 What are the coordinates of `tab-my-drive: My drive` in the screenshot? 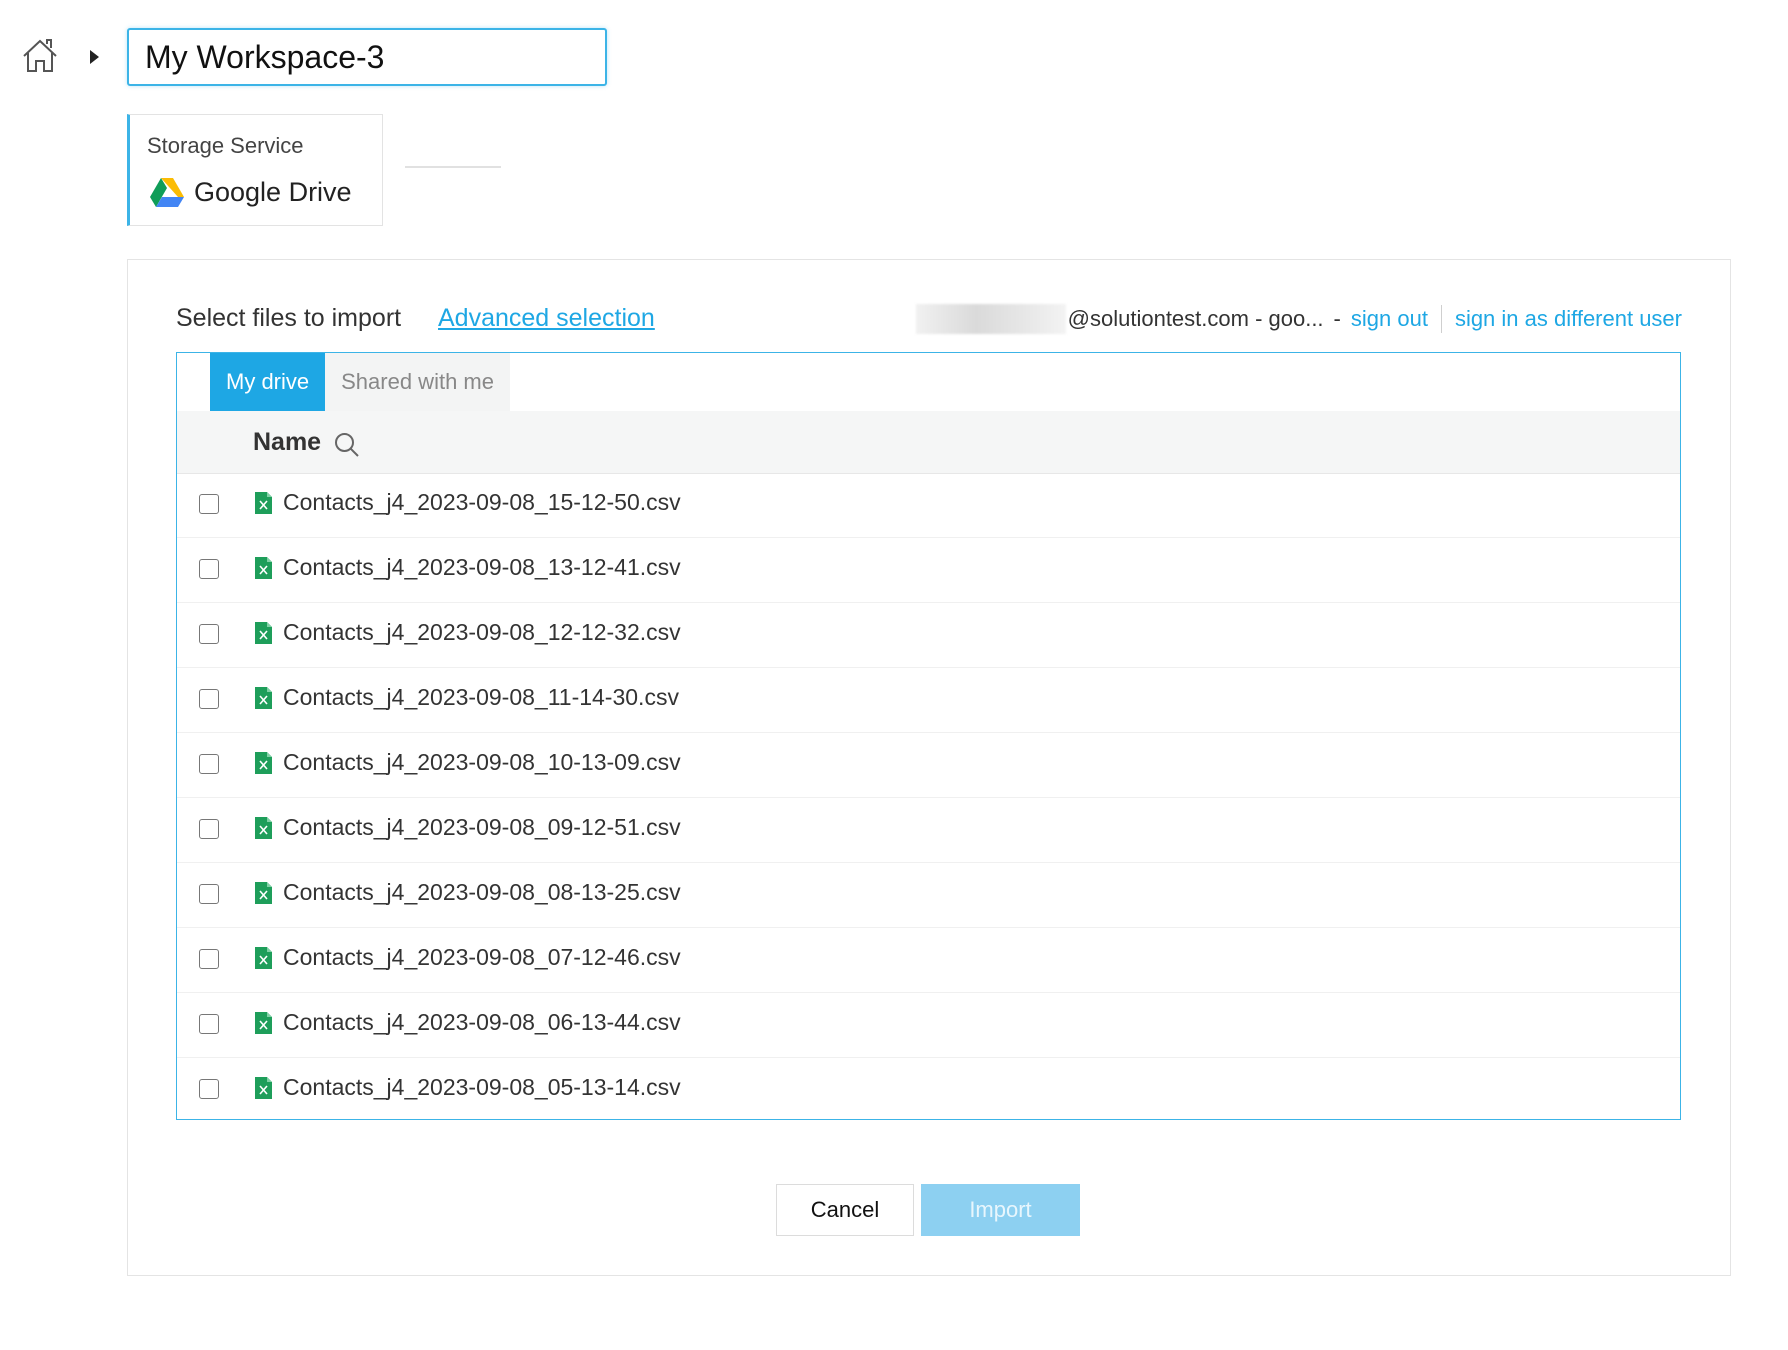 It's located at (268, 382).